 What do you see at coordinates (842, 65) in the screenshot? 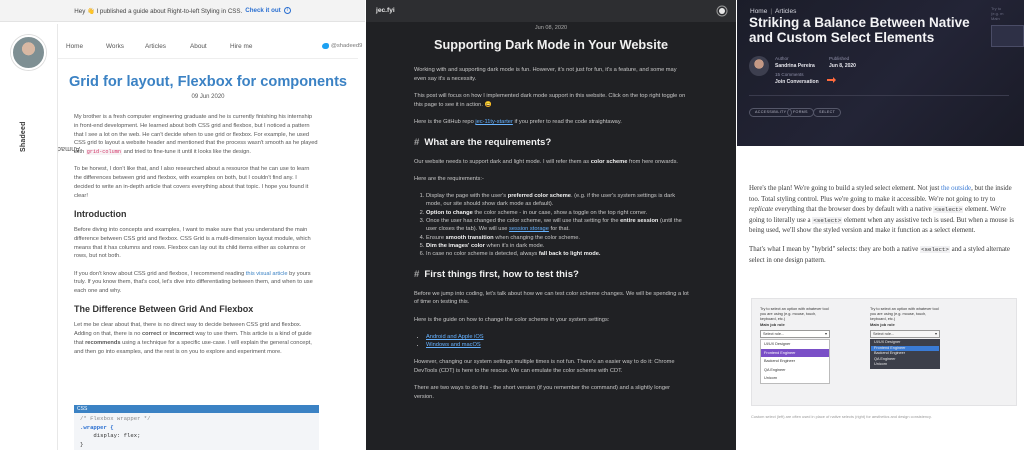
I see `published-date: Jun 8, 2020` at bounding box center [842, 65].